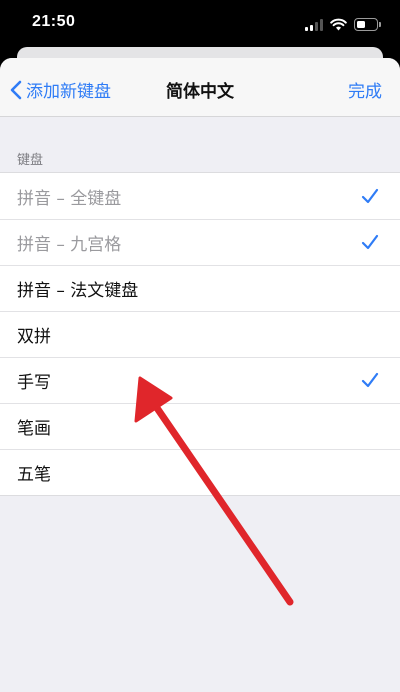 This screenshot has height=692, width=400. Describe the element at coordinates (34, 382) in the screenshot. I see `keyboard-row-label: 手写` at that location.